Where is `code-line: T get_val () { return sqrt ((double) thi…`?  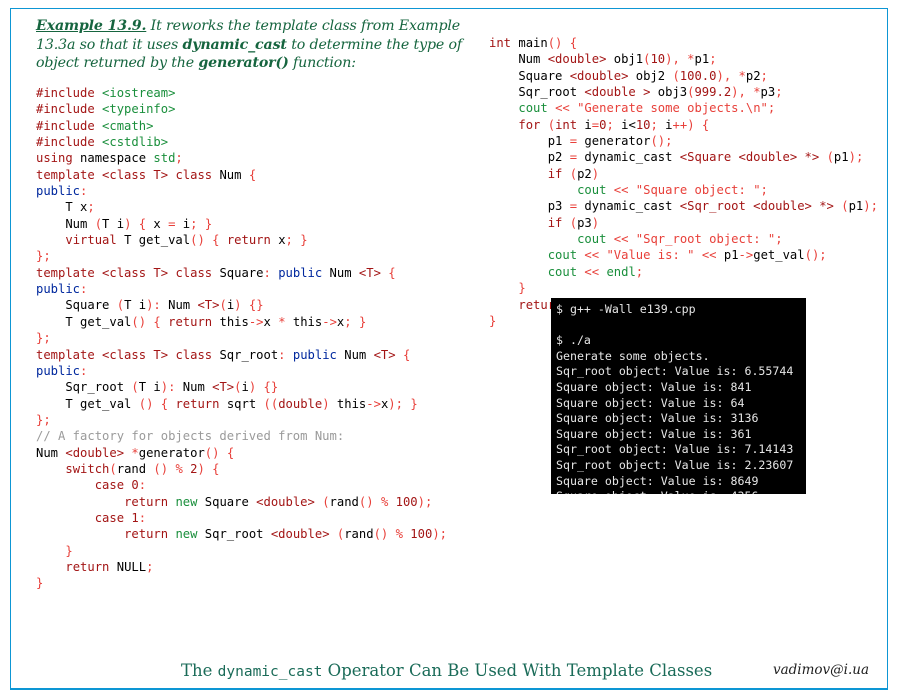 code-line: T get_val () { return sqrt ((double) thi… is located at coordinates (227, 403).